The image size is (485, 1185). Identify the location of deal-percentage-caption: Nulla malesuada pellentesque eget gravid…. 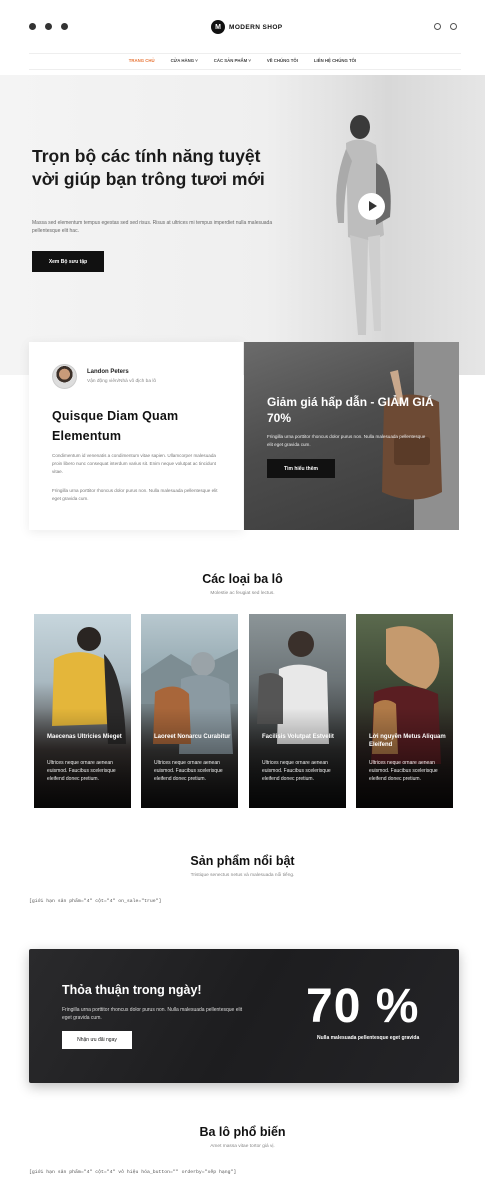
(368, 1038).